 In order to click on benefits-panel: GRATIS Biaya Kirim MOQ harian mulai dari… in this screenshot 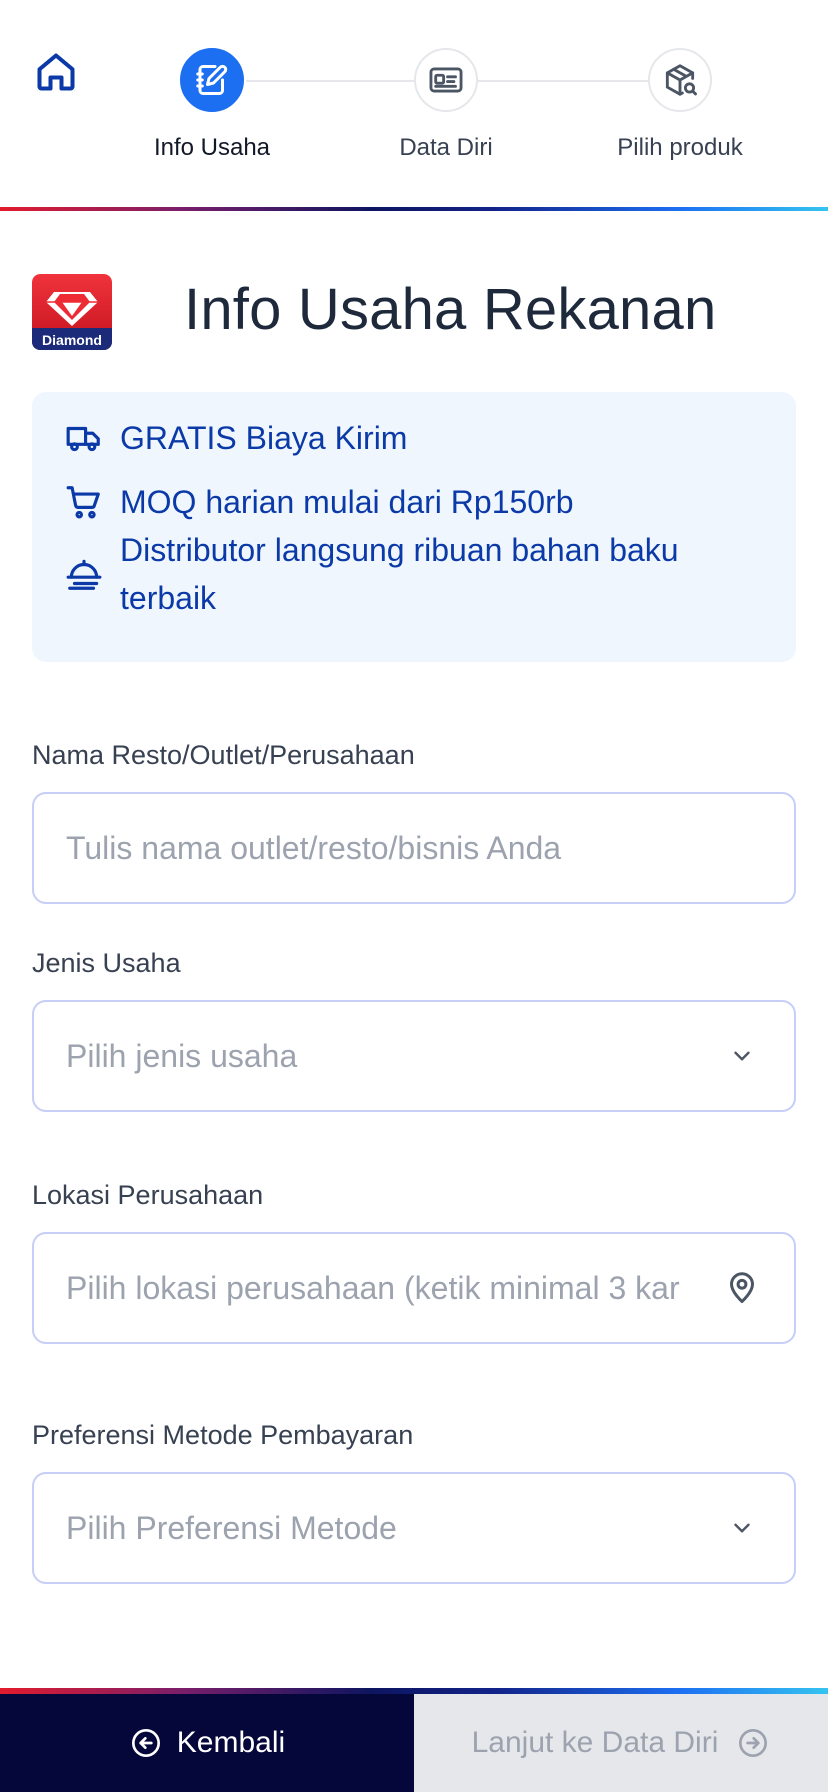, I will do `click(414, 527)`.